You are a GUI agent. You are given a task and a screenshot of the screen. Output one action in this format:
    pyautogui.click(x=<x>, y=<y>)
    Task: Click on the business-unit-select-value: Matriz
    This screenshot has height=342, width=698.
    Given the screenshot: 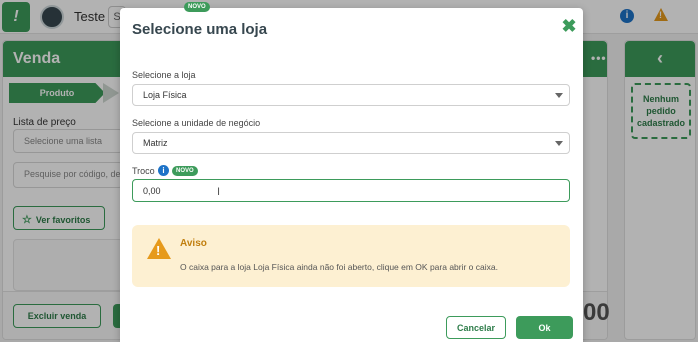 What is the action you would take?
    pyautogui.click(x=155, y=143)
    